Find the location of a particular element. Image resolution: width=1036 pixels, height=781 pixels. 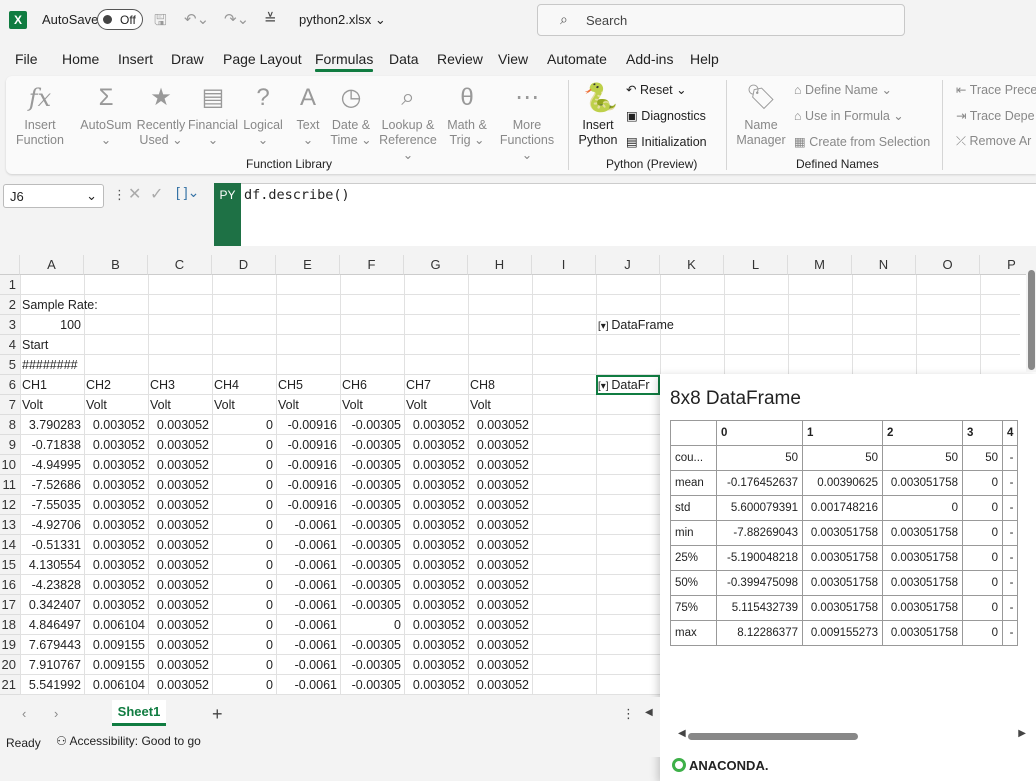

define-name-button: ⌂ Define Name ⌄ is located at coordinates (843, 89).